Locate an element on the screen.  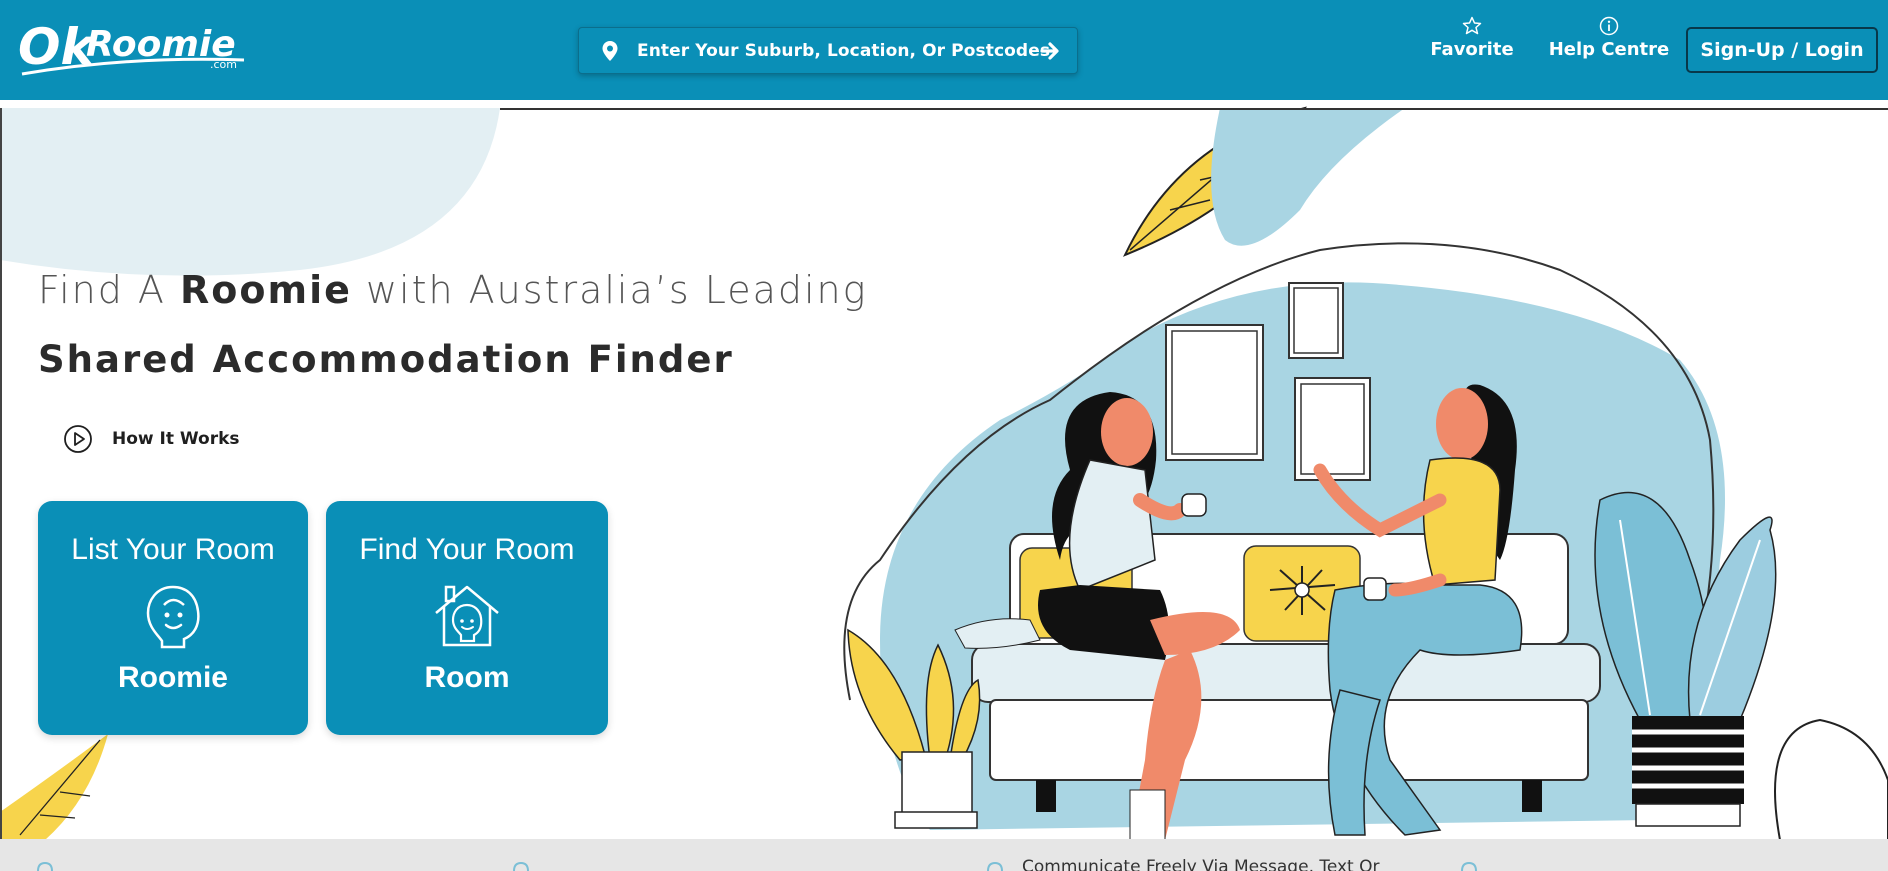
play-circle-icon is located at coordinates (78, 439).